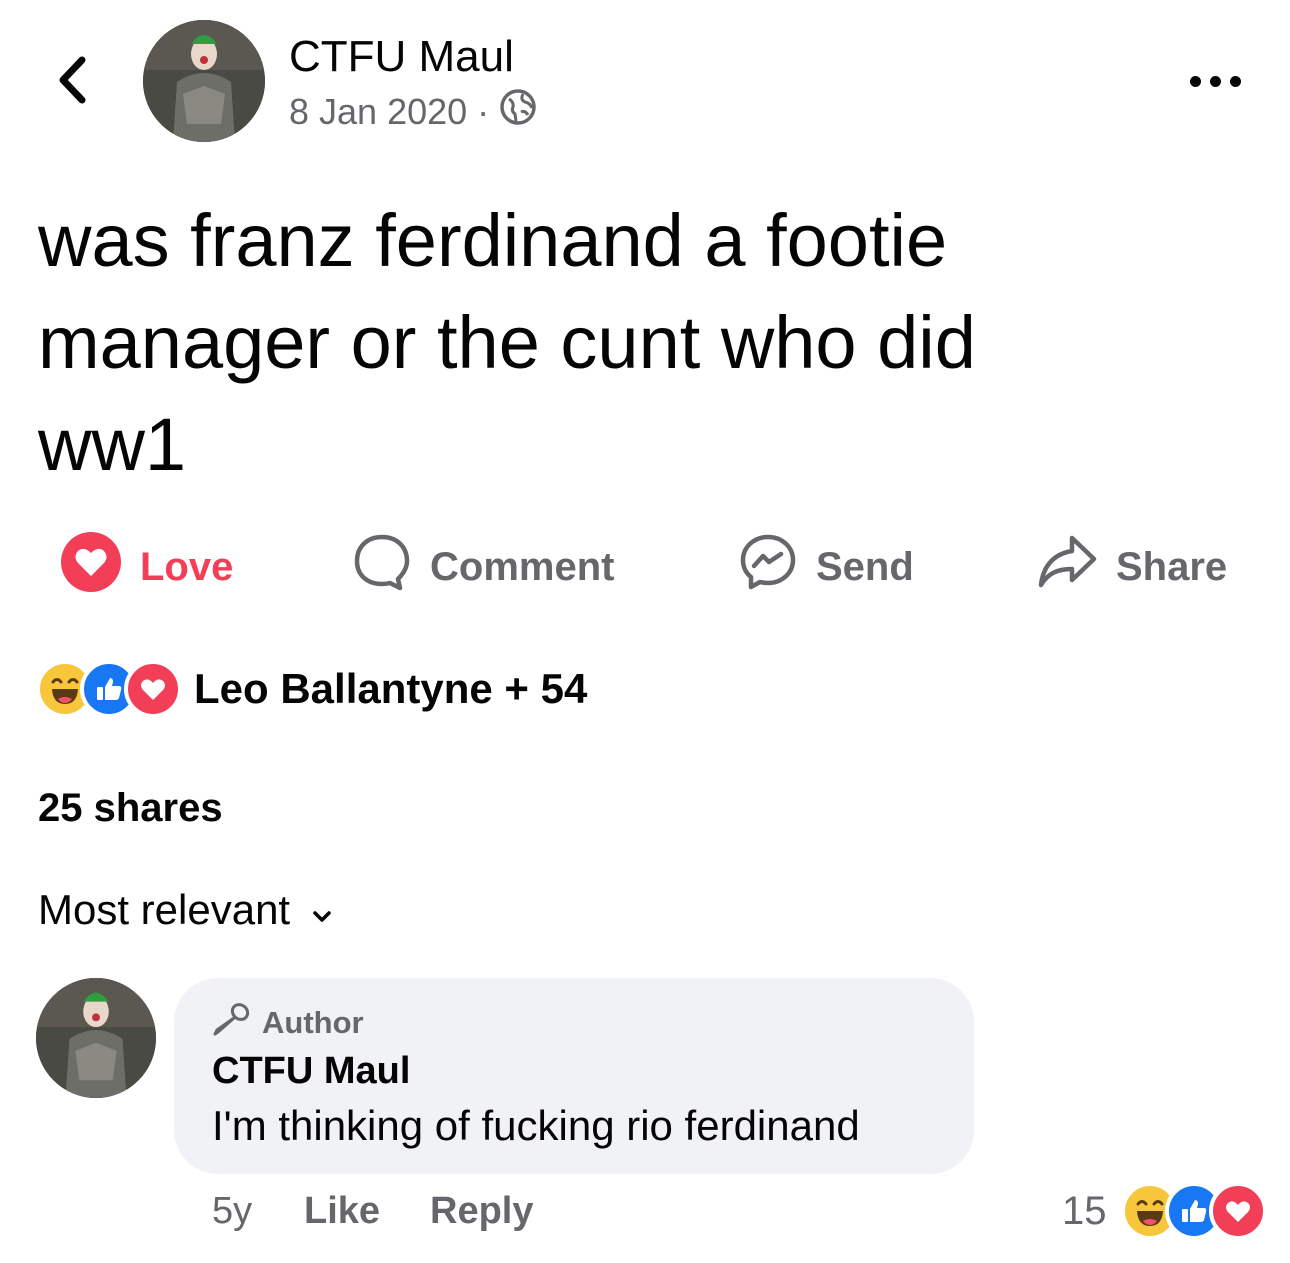 The width and height of the screenshot is (1290, 1263). What do you see at coordinates (865, 566) in the screenshot?
I see `send-label: Send` at bounding box center [865, 566].